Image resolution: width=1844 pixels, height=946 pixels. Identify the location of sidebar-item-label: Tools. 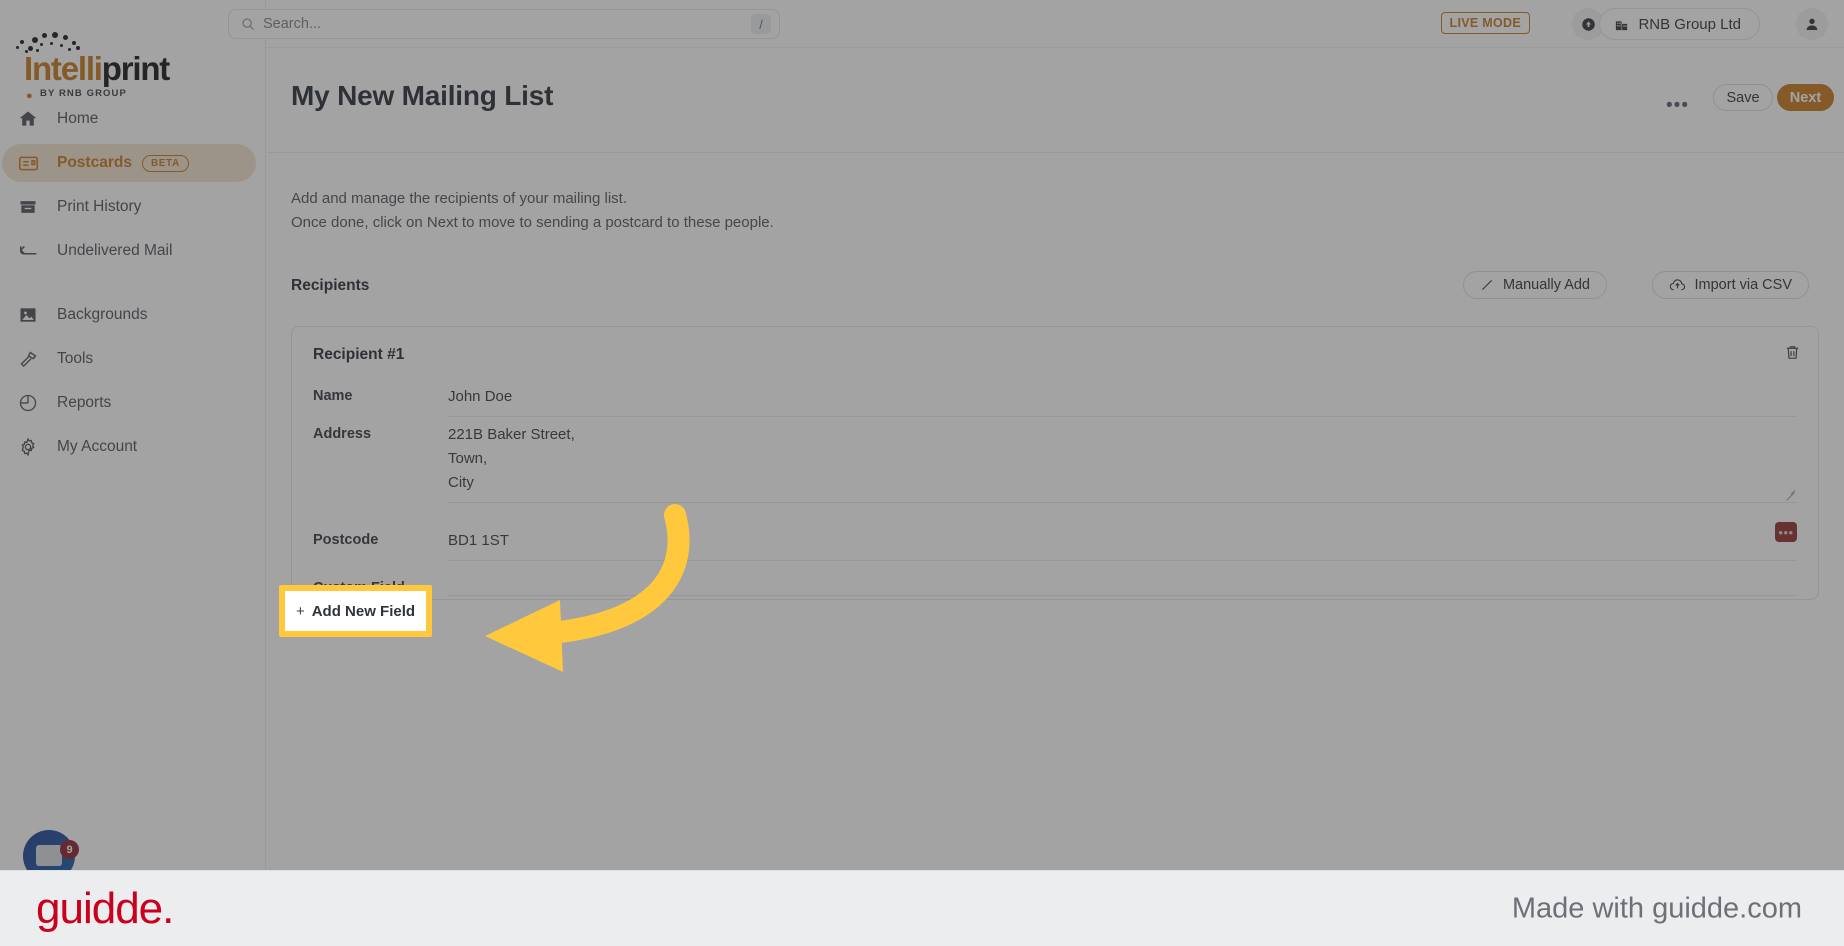
(75, 358).